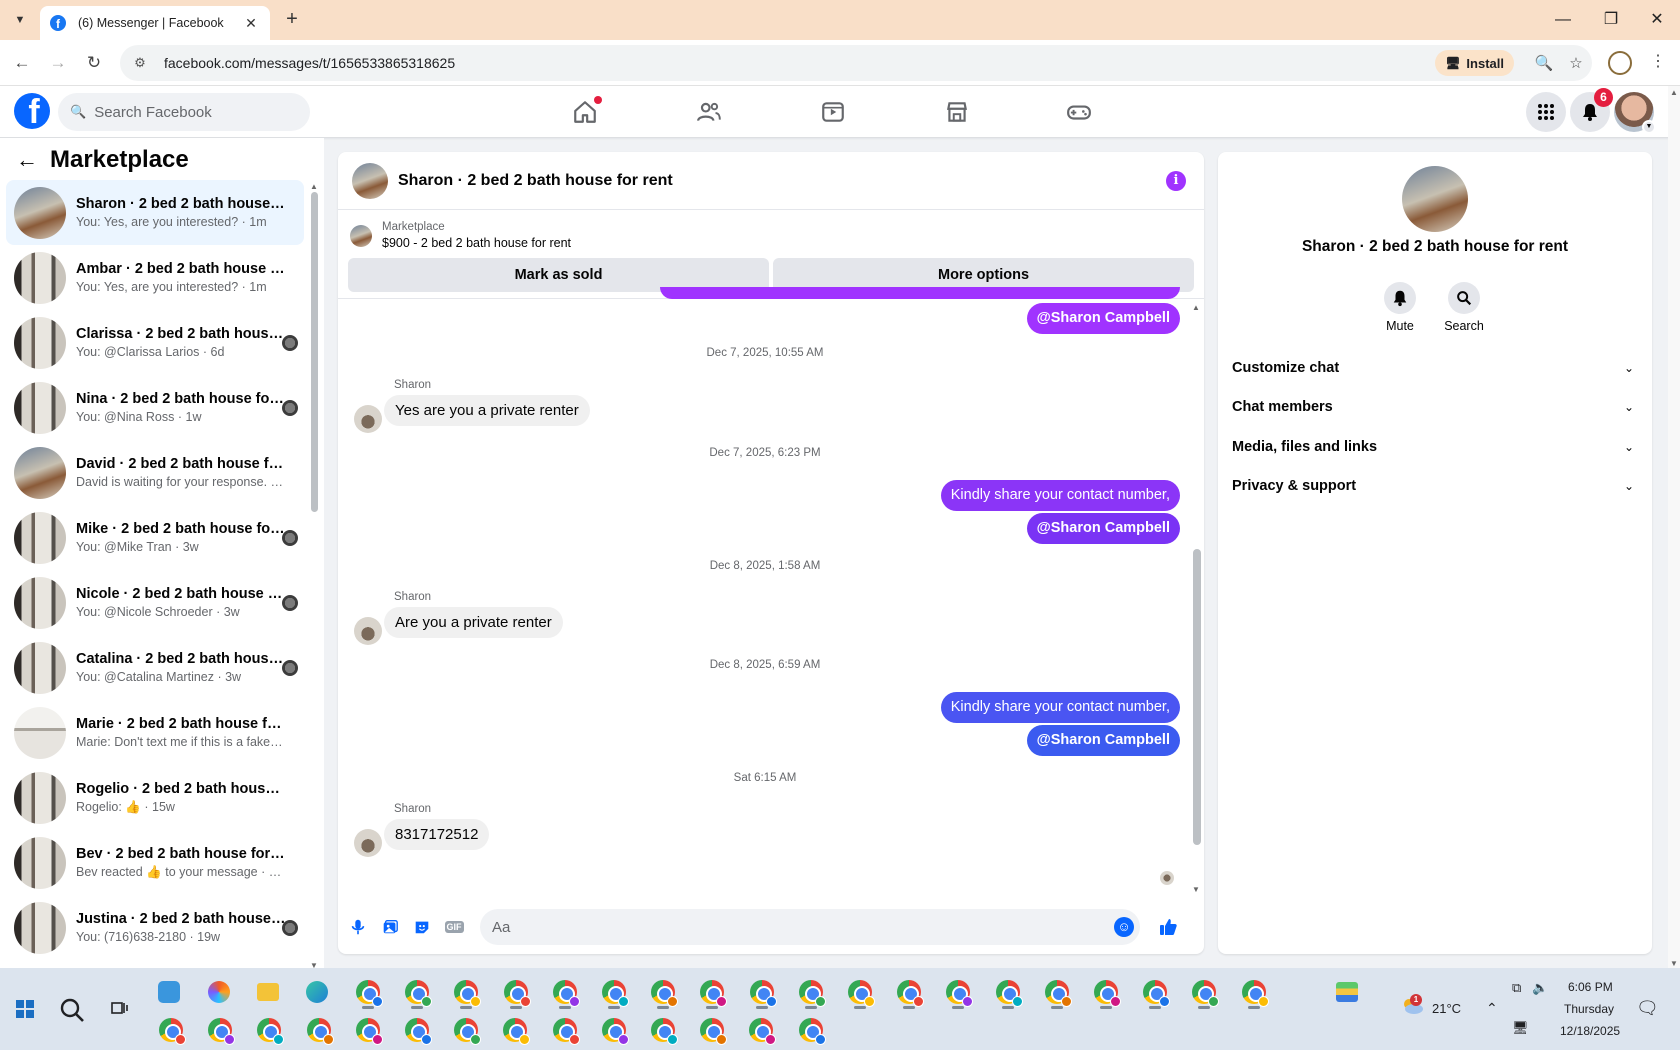 The width and height of the screenshot is (1680, 1050). What do you see at coordinates (1658, 63) in the screenshot?
I see `browser-menu-icon: ⋮` at bounding box center [1658, 63].